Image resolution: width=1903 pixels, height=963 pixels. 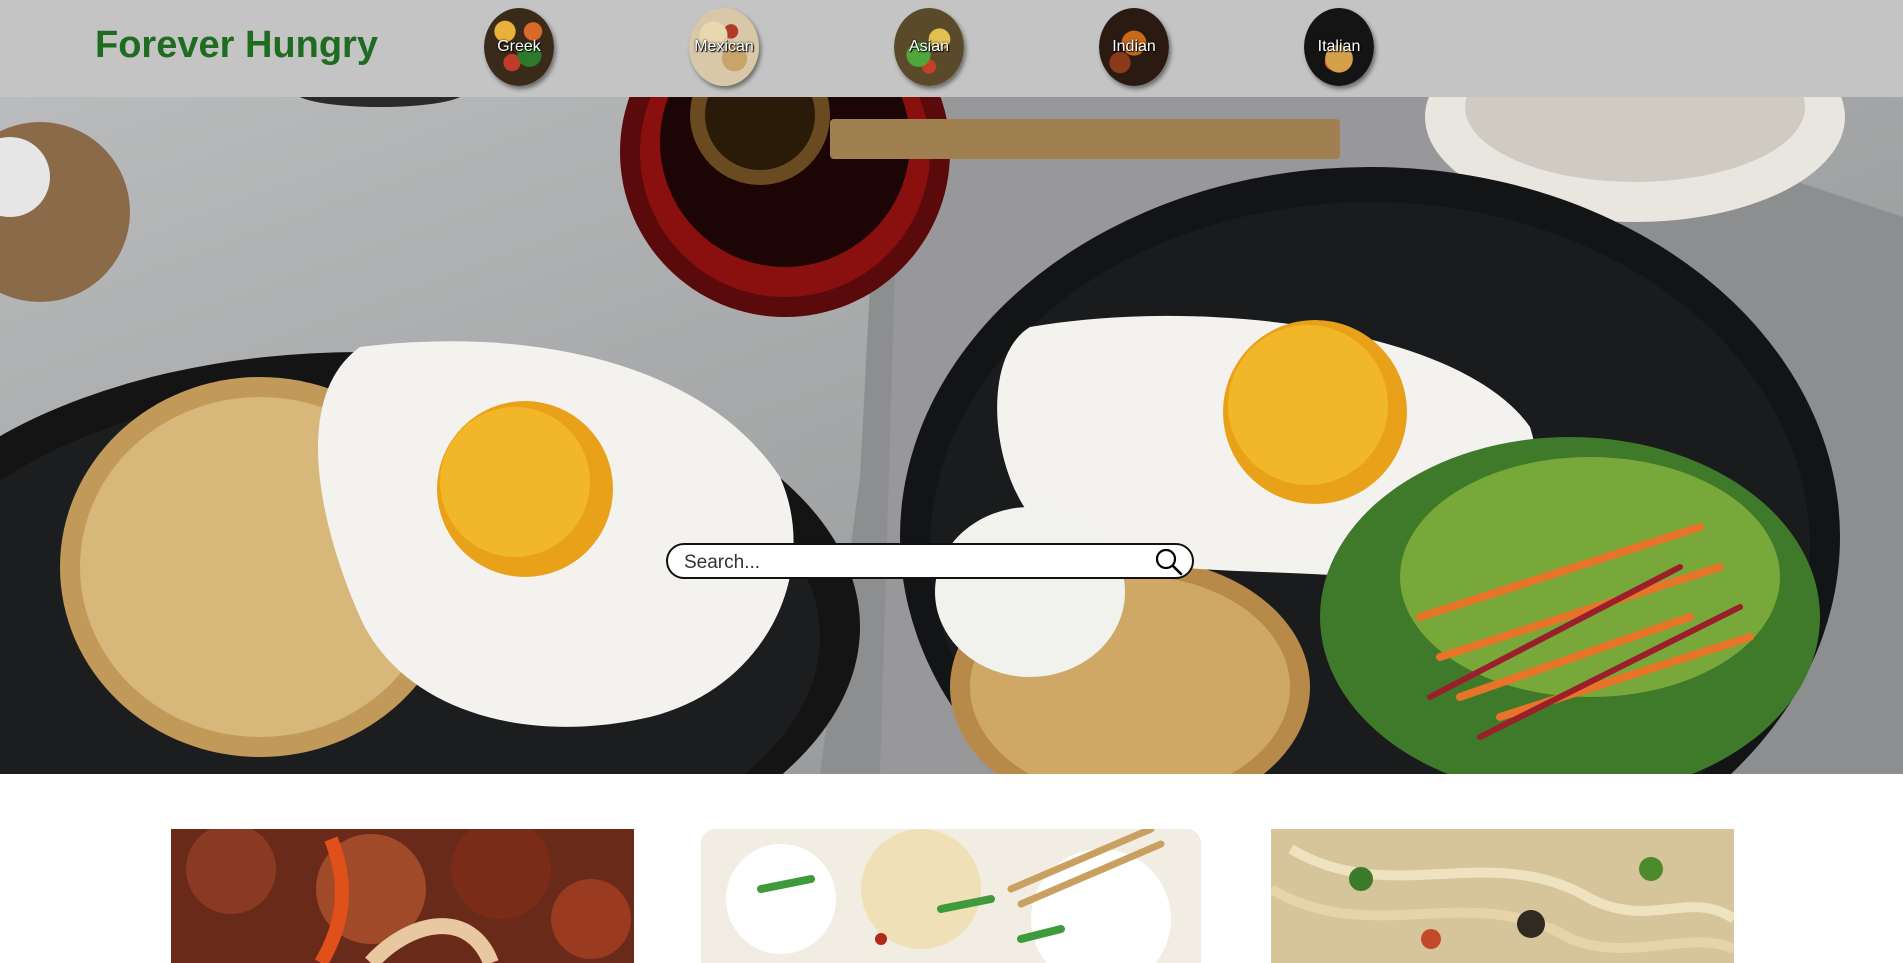 What do you see at coordinates (236, 45) in the screenshot?
I see `site-logo: Forever Hungry` at bounding box center [236, 45].